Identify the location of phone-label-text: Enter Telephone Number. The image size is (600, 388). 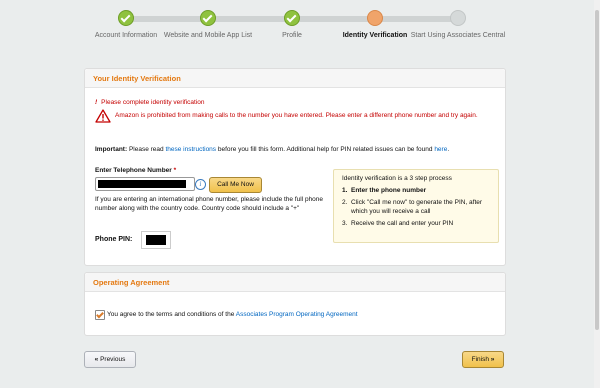
(133, 170).